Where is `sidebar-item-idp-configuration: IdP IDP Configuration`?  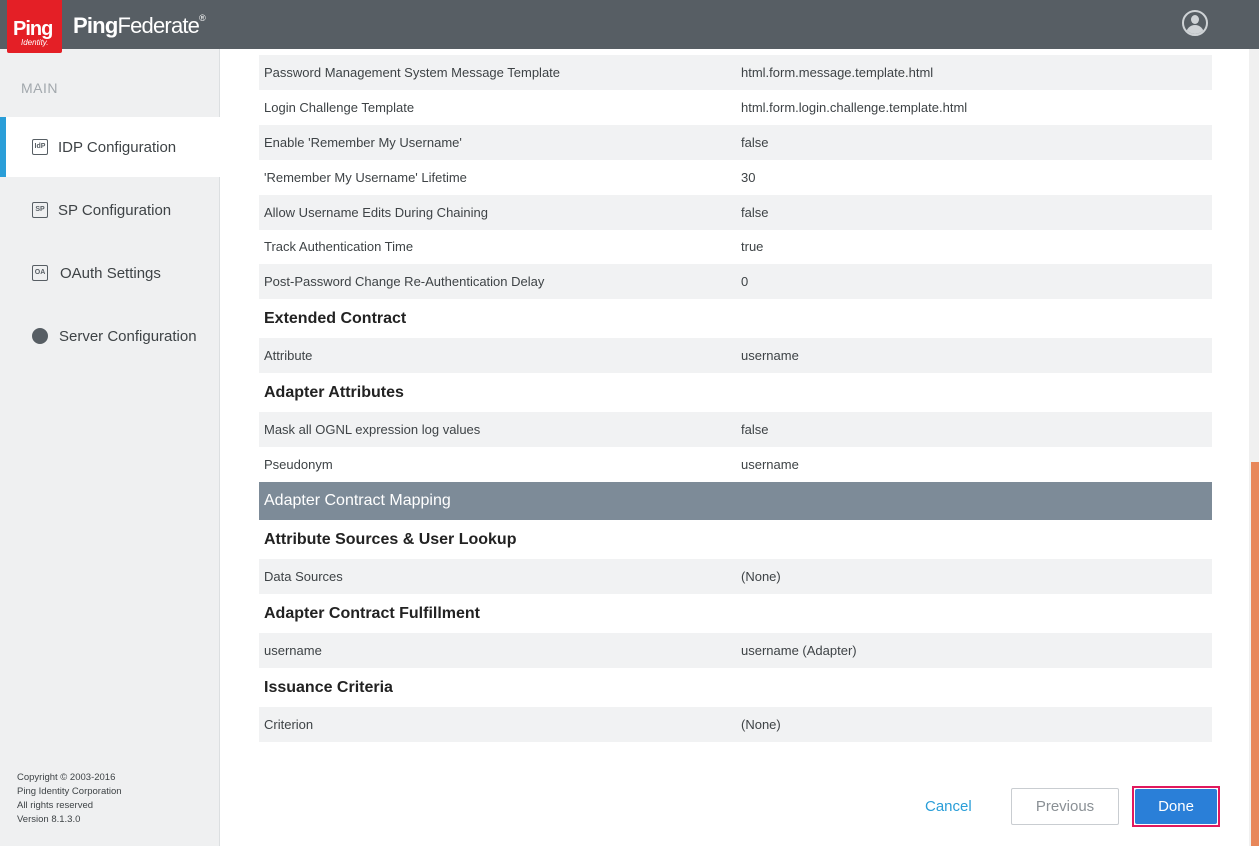 sidebar-item-idp-configuration: IdP IDP Configuration is located at coordinates (115, 147).